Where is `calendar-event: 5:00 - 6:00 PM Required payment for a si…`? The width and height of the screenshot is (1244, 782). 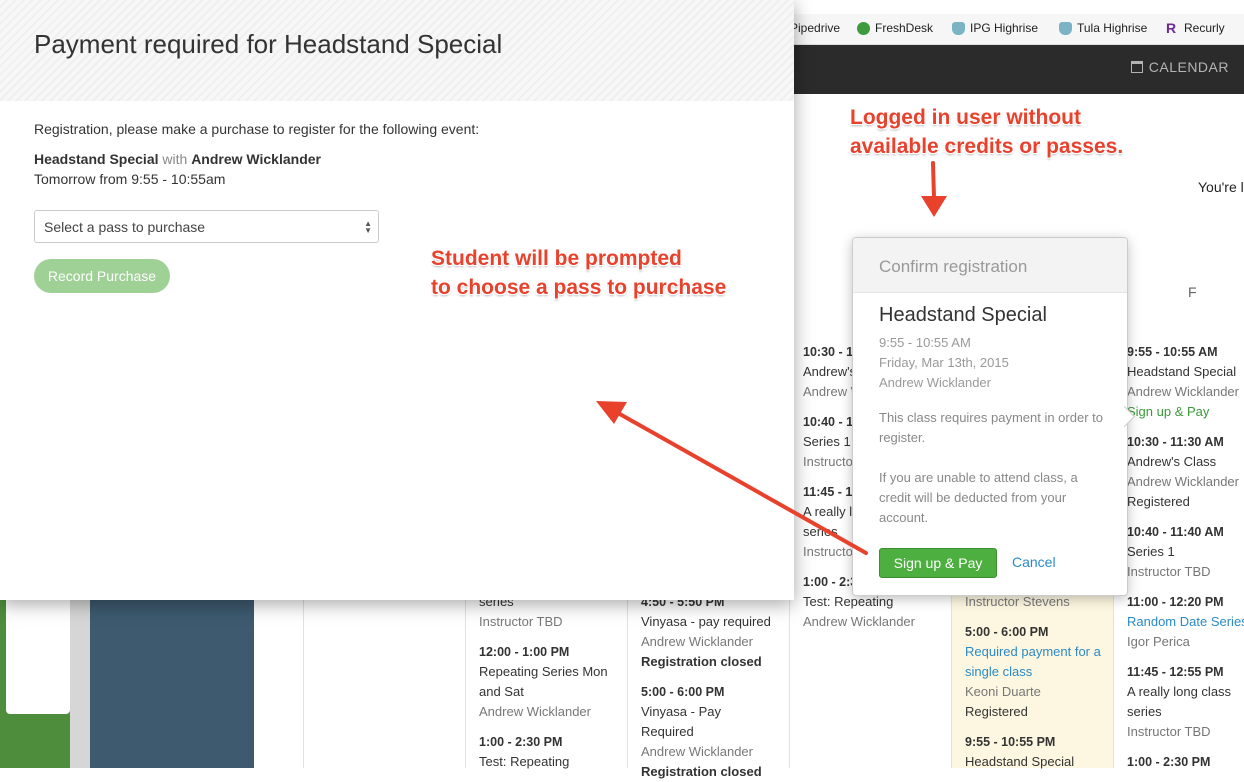
calendar-event: 5:00 - 6:00 PM Required payment for a si… is located at coordinates (1040, 672).